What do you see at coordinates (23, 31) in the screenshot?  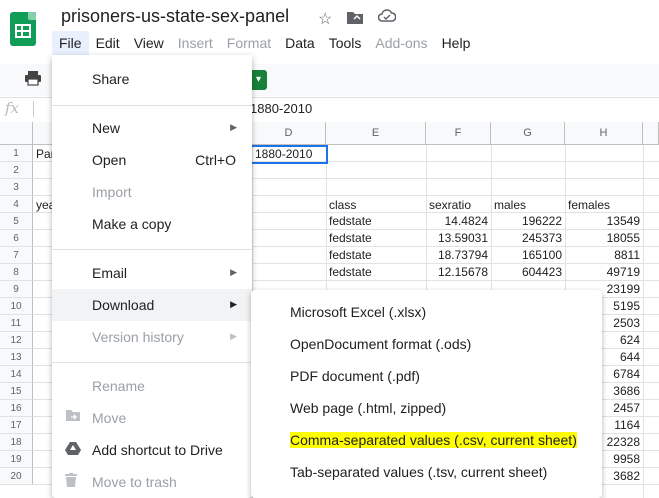 I see `sheets-logo-grid-icon` at bounding box center [23, 31].